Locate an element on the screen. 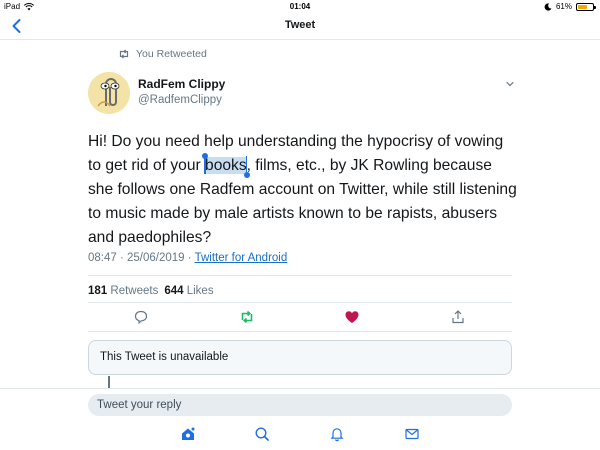  retweet-action-icon is located at coordinates (247, 317).